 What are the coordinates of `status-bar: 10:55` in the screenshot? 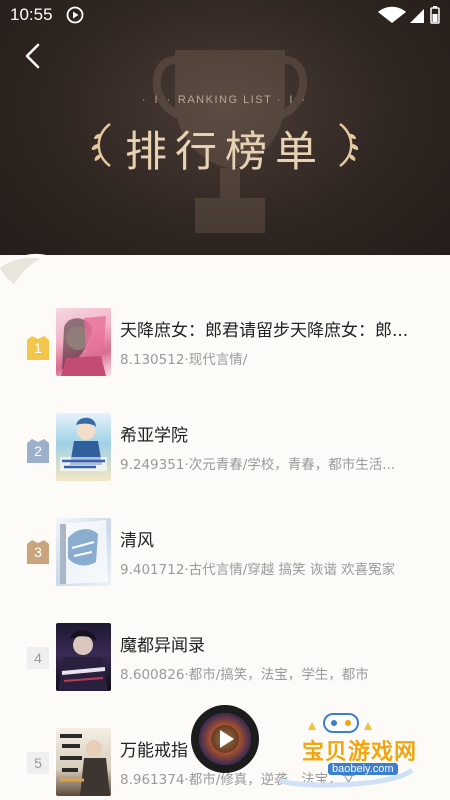 It's located at (225, 15).